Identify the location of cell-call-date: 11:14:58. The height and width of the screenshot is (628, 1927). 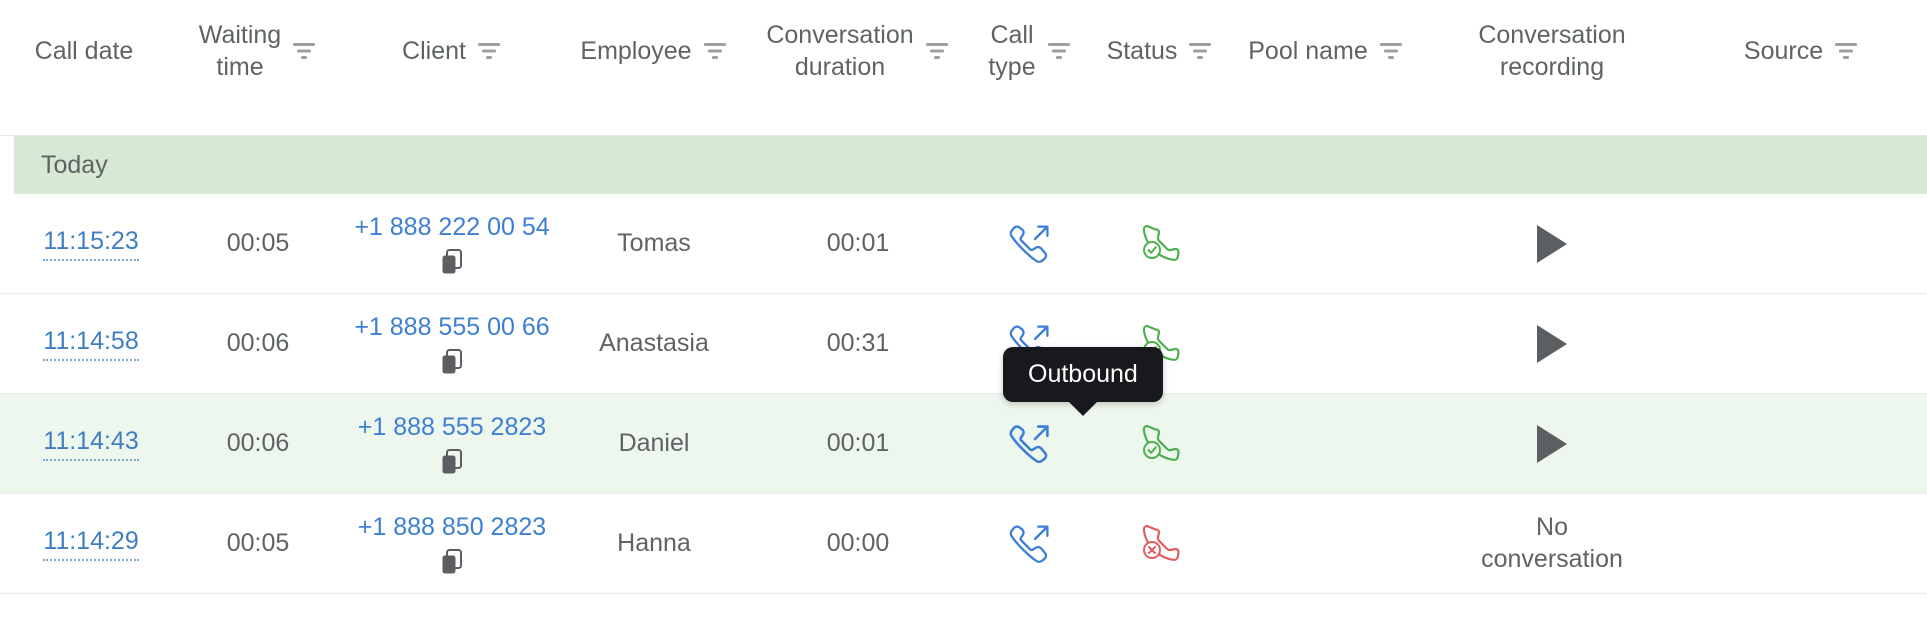
(84, 343).